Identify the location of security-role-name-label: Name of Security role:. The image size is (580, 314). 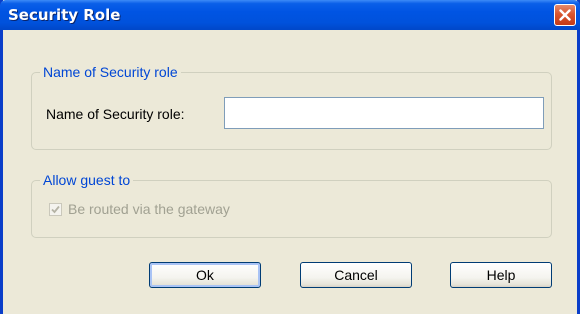
(115, 114).